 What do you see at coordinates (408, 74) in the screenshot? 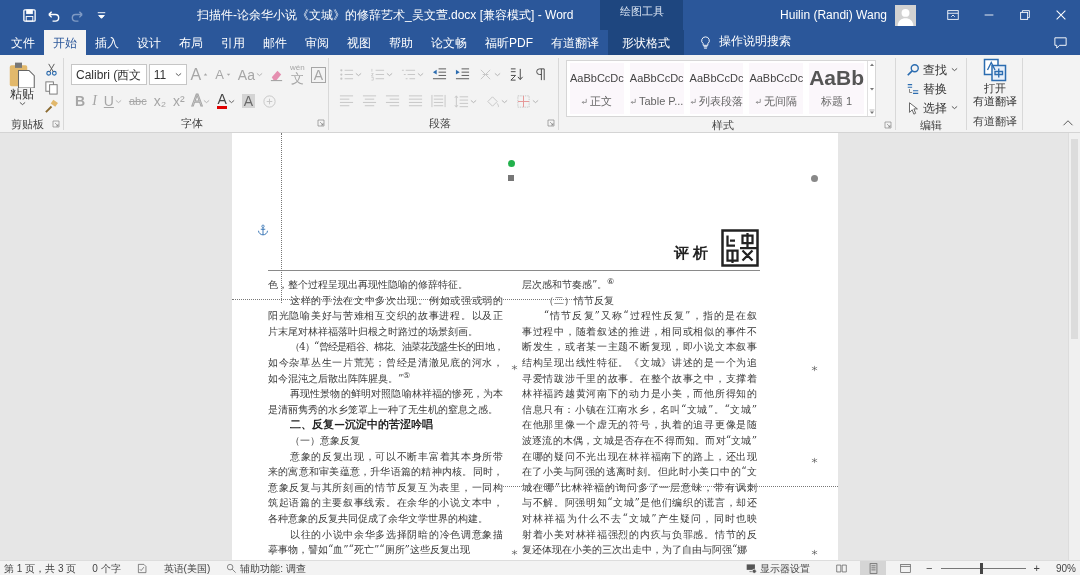
I see `multilevel-icon` at bounding box center [408, 74].